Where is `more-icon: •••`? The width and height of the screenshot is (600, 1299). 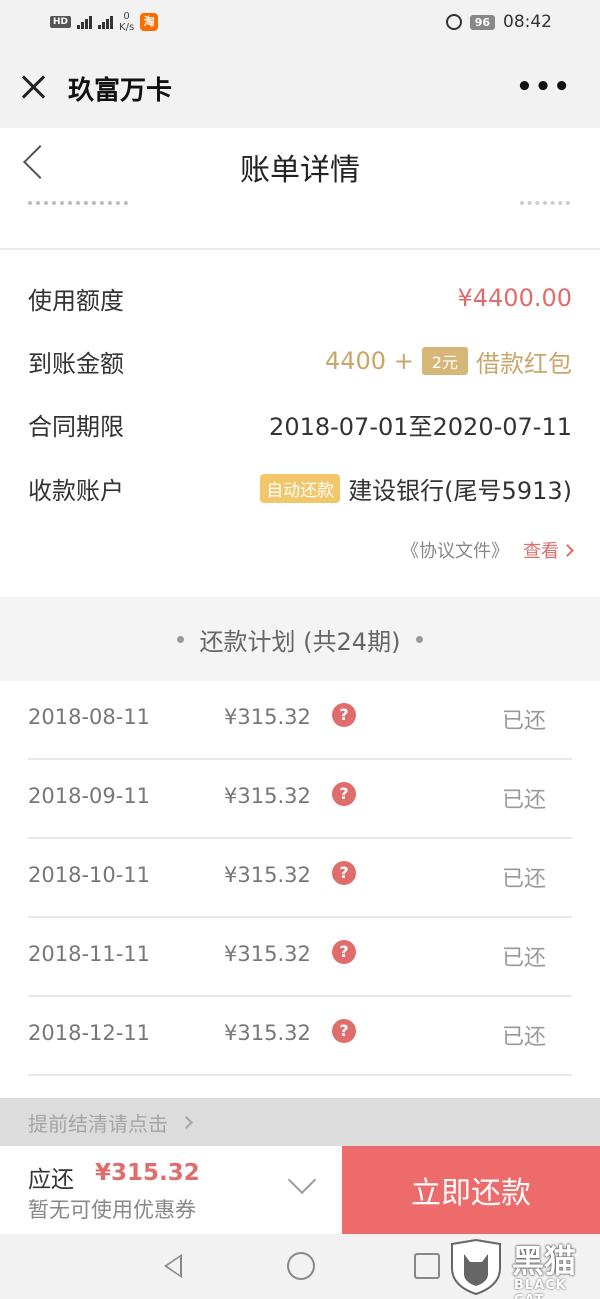
more-icon: ••• is located at coordinates (544, 87).